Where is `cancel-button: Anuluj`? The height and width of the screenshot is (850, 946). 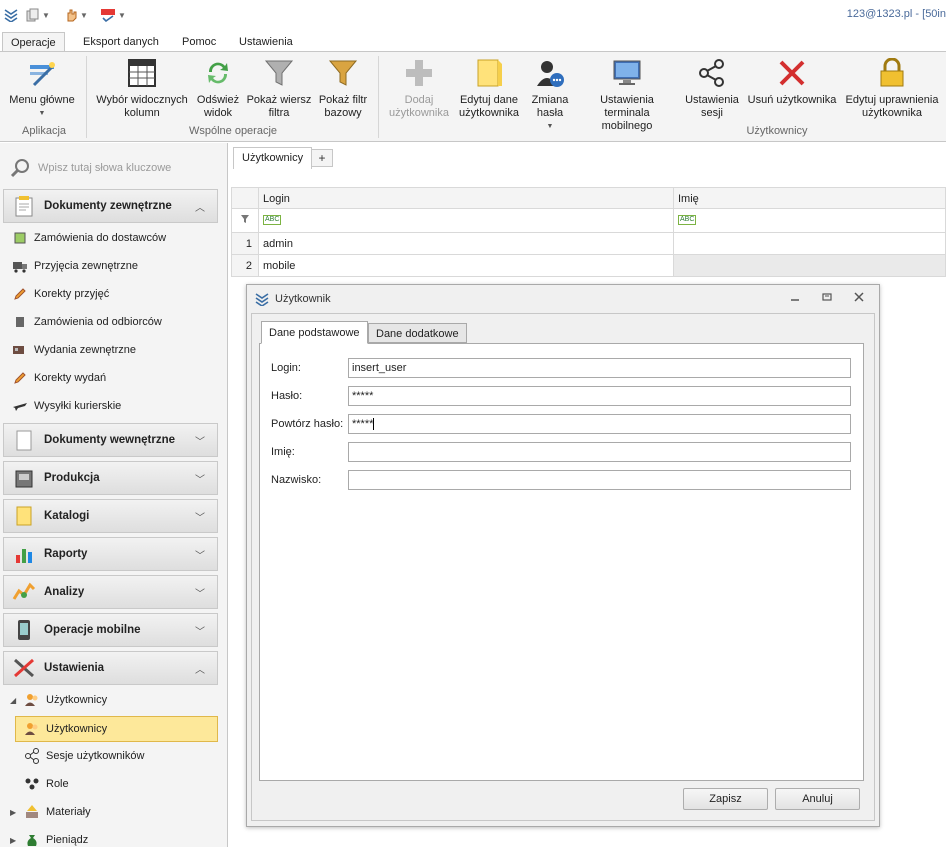
cancel-button: Anuluj is located at coordinates (817, 799).